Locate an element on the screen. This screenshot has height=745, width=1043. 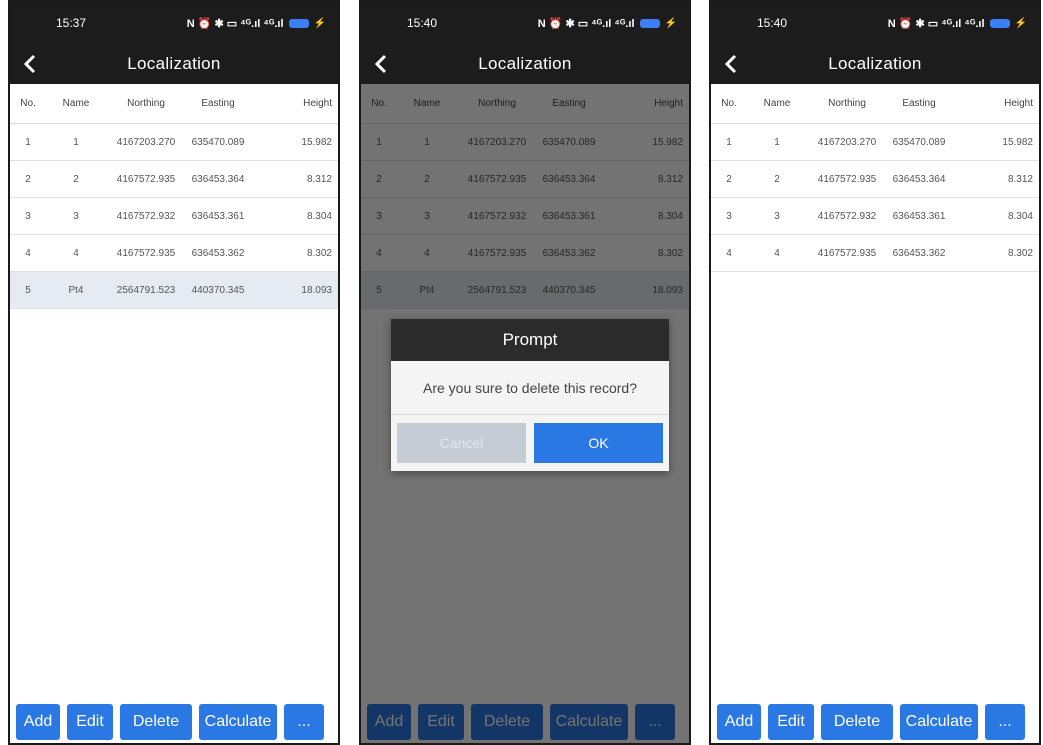
cell-northing: 4167572.932 is located at coordinates (146, 216).